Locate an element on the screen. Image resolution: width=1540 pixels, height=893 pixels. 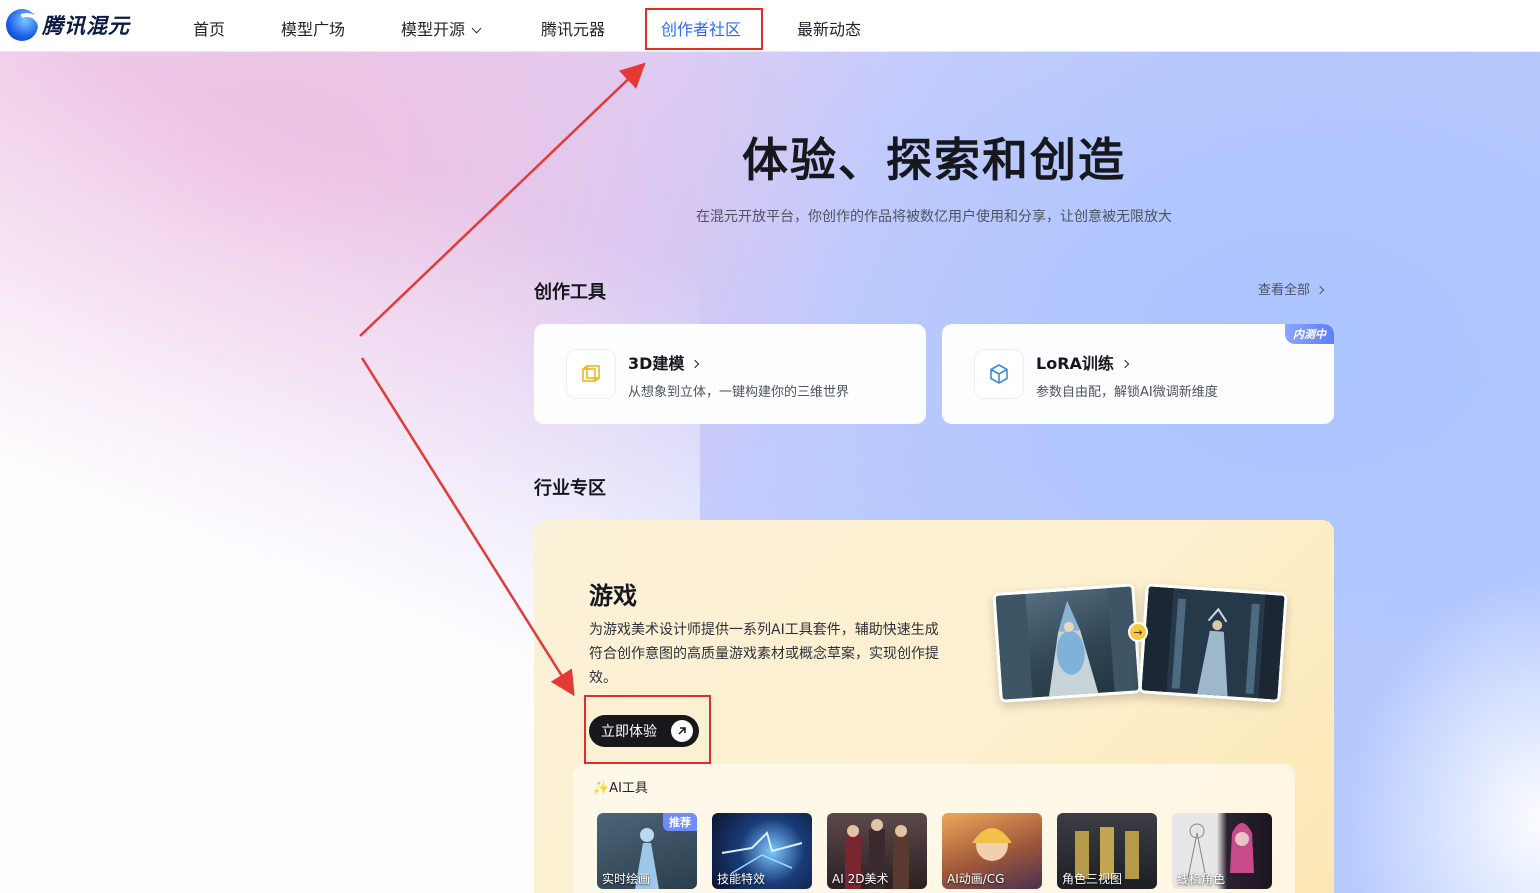
logo-text: 腾讯混元 is located at coordinates (86, 26).